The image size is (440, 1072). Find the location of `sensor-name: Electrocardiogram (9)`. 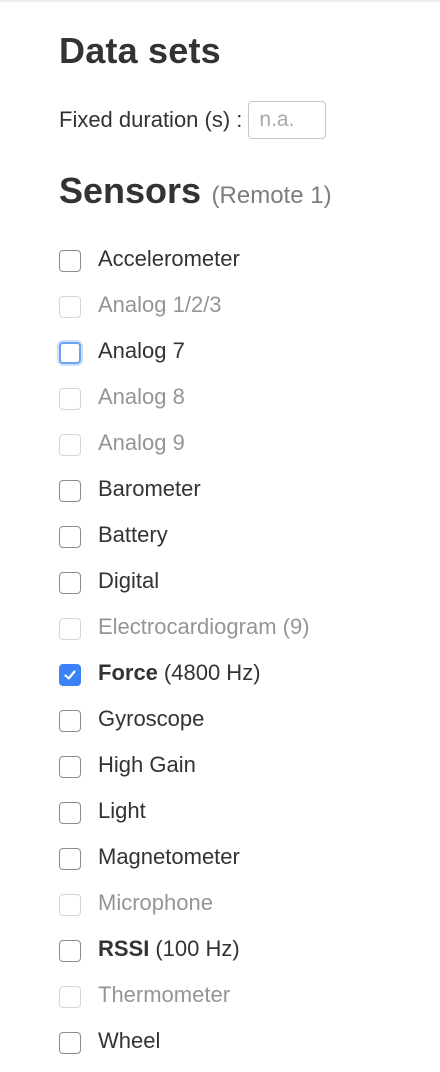

sensor-name: Electrocardiogram (9) is located at coordinates (204, 626).